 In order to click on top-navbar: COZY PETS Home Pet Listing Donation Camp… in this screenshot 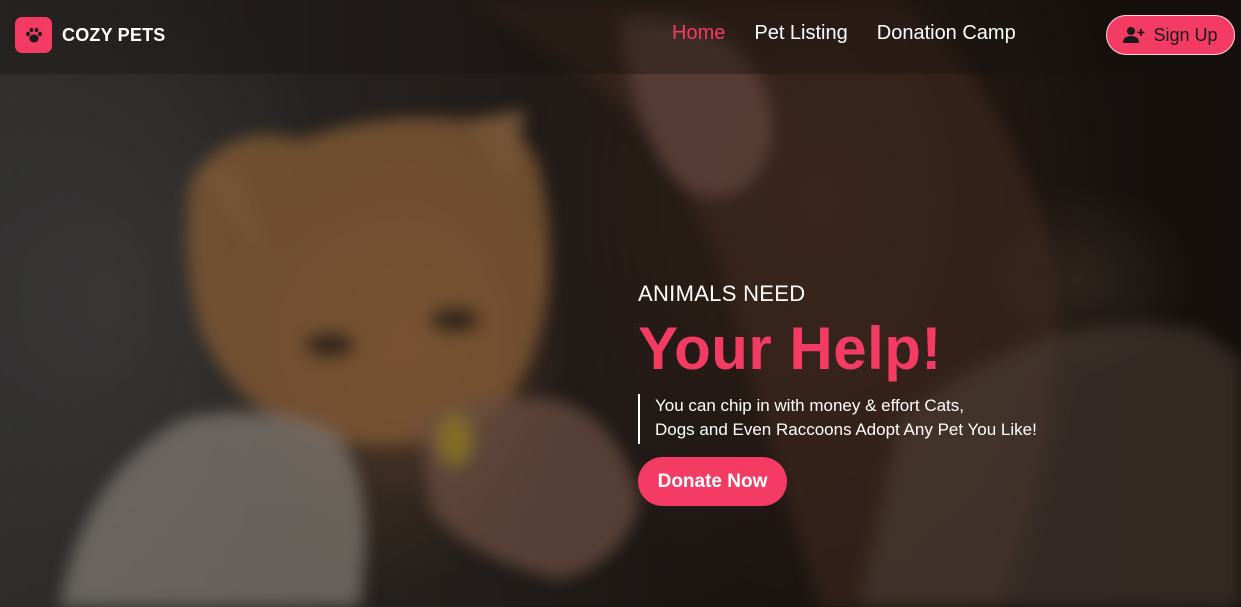, I will do `click(620, 37)`.